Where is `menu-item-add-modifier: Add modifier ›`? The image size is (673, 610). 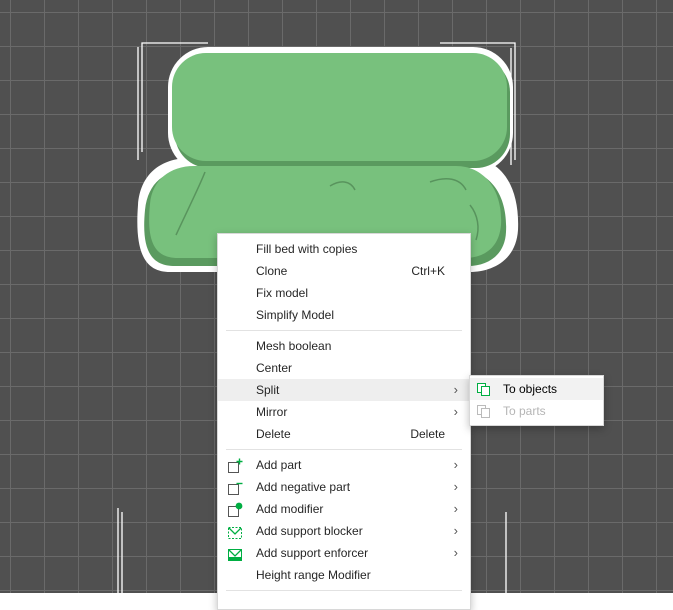 menu-item-add-modifier: Add modifier › is located at coordinates (344, 509).